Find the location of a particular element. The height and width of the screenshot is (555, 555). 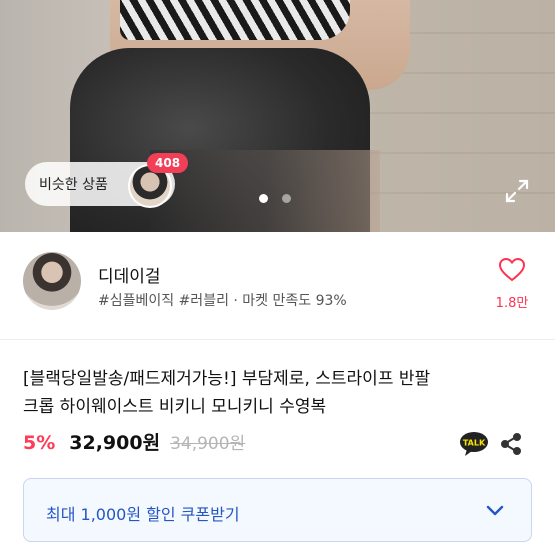

image-striped-top is located at coordinates (235, 20).